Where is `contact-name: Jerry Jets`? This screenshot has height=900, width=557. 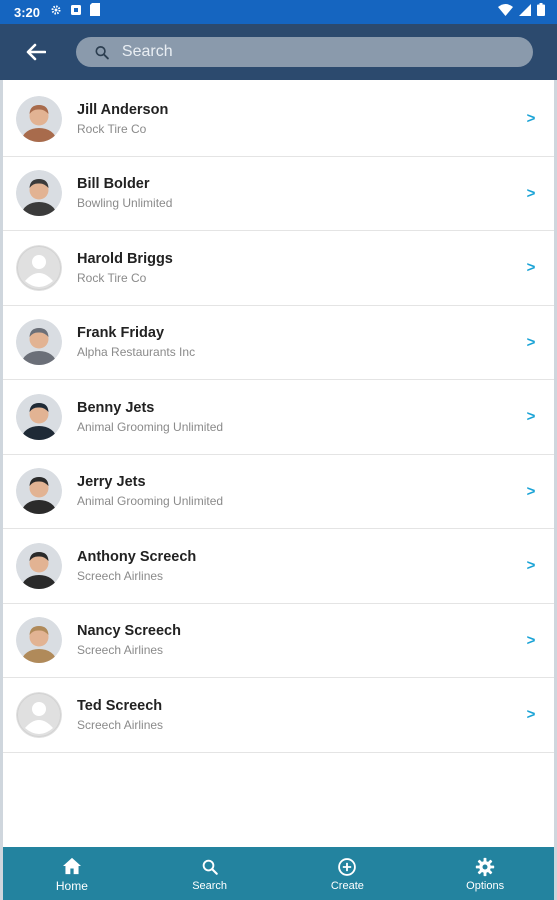
contact-name: Jerry Jets is located at coordinates (111, 482).